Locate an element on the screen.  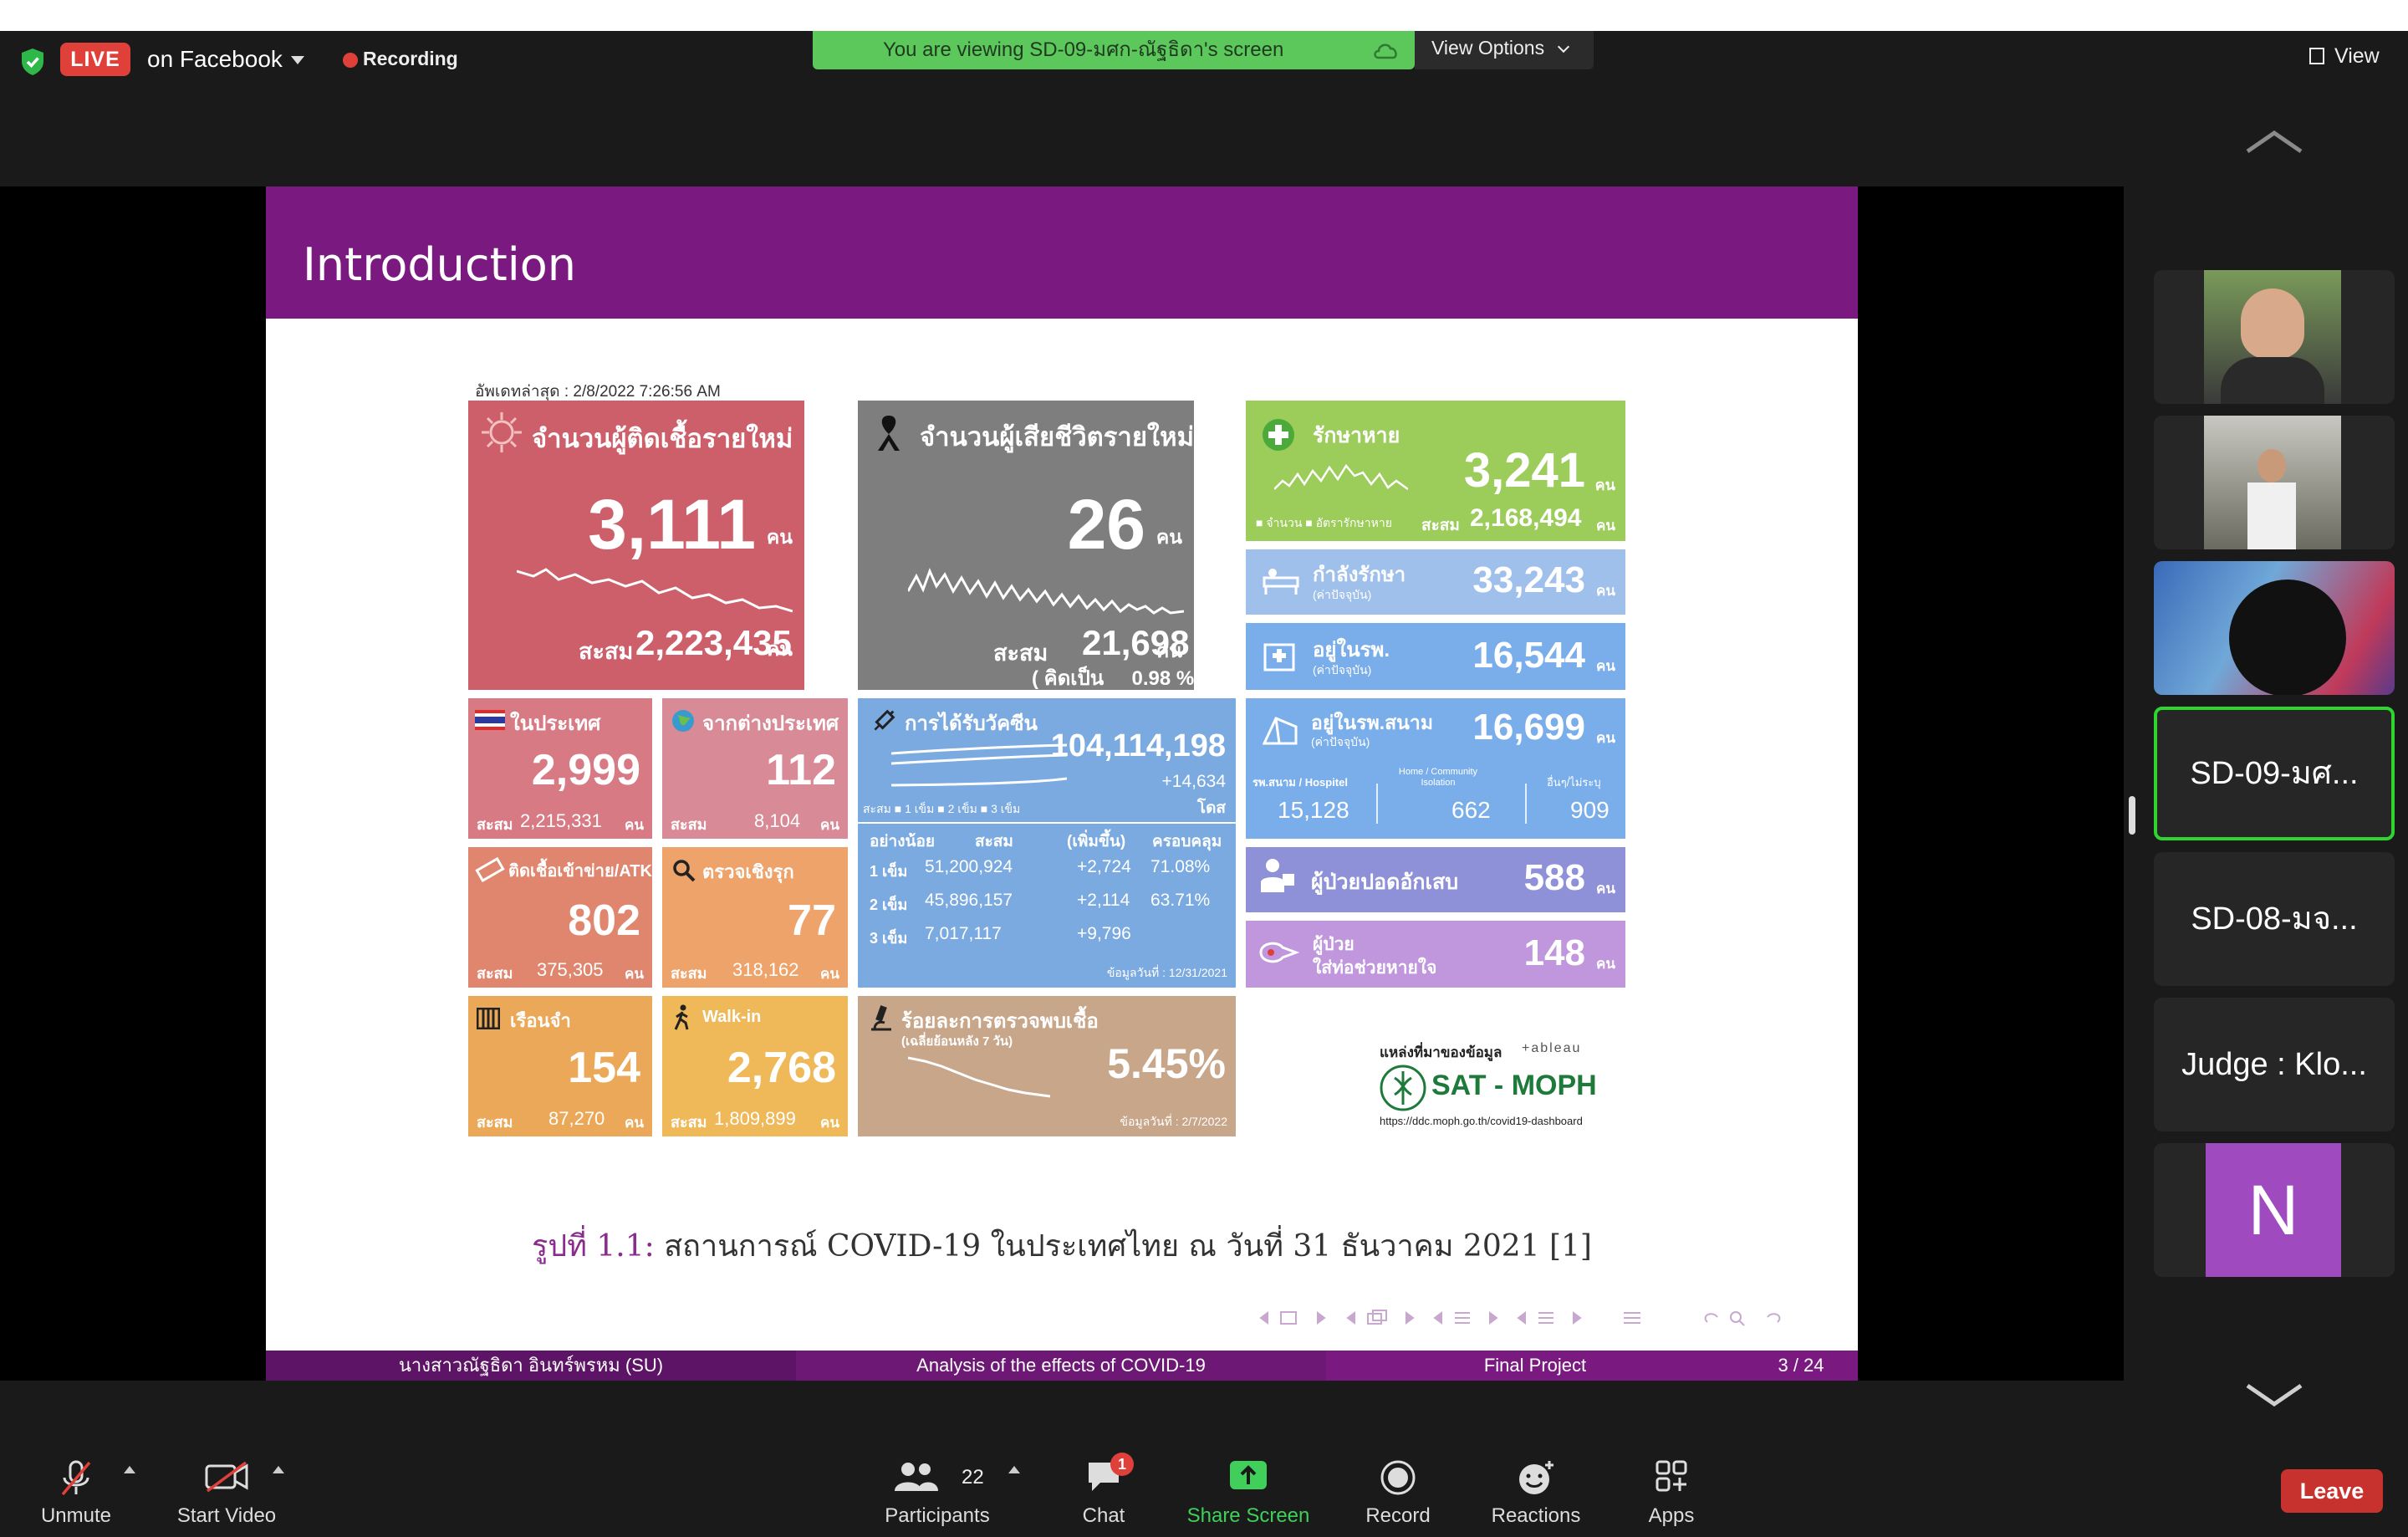
slide-title: Introduction is located at coordinates (440, 264).